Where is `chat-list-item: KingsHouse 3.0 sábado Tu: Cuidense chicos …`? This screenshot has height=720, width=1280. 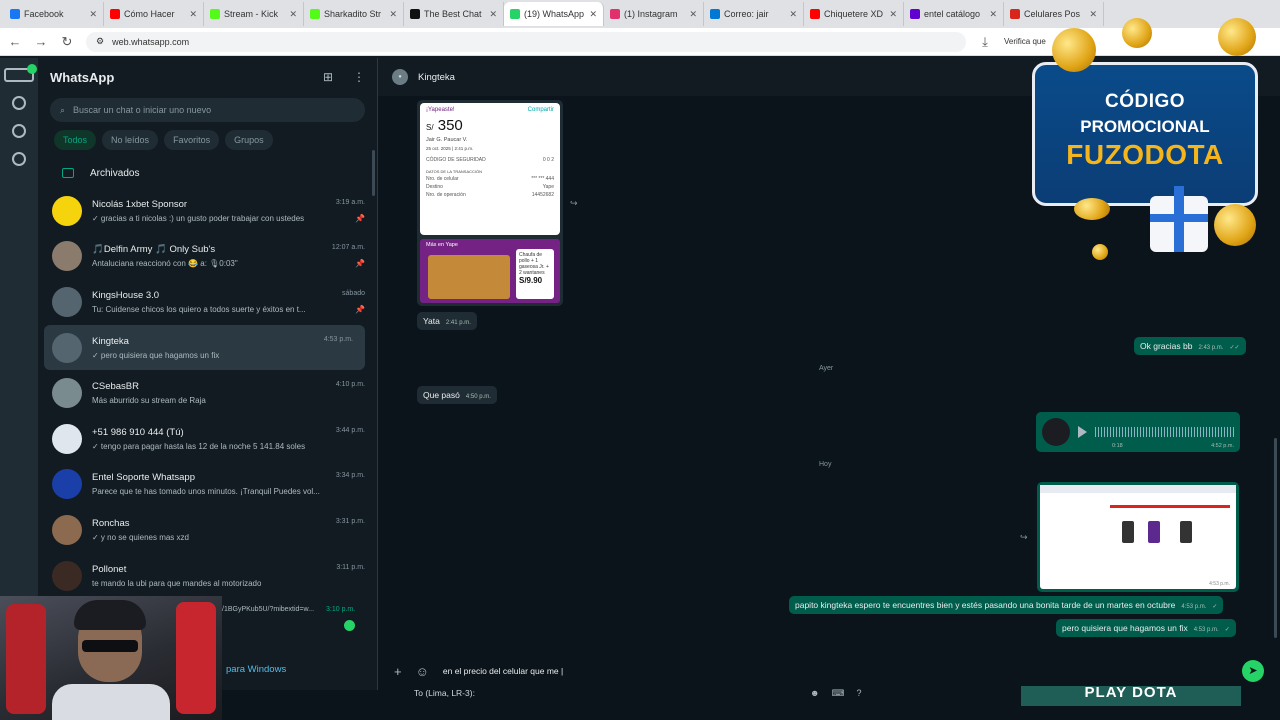
chat-list-item: KingsHouse 3.0 sábado Tu: Cuidense chicos … is located at coordinates (207, 302).